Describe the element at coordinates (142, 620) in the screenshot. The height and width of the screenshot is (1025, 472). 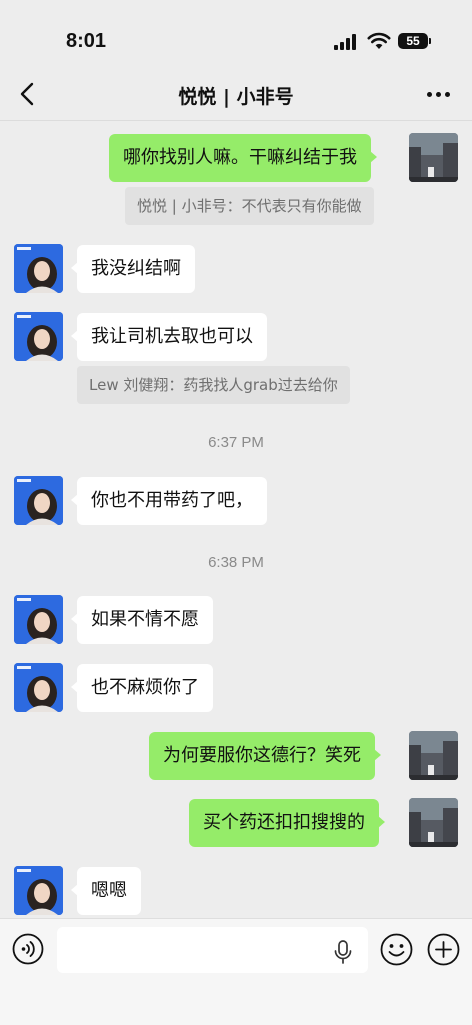
I see `message-bubble-received: 如果不情不愿` at that location.